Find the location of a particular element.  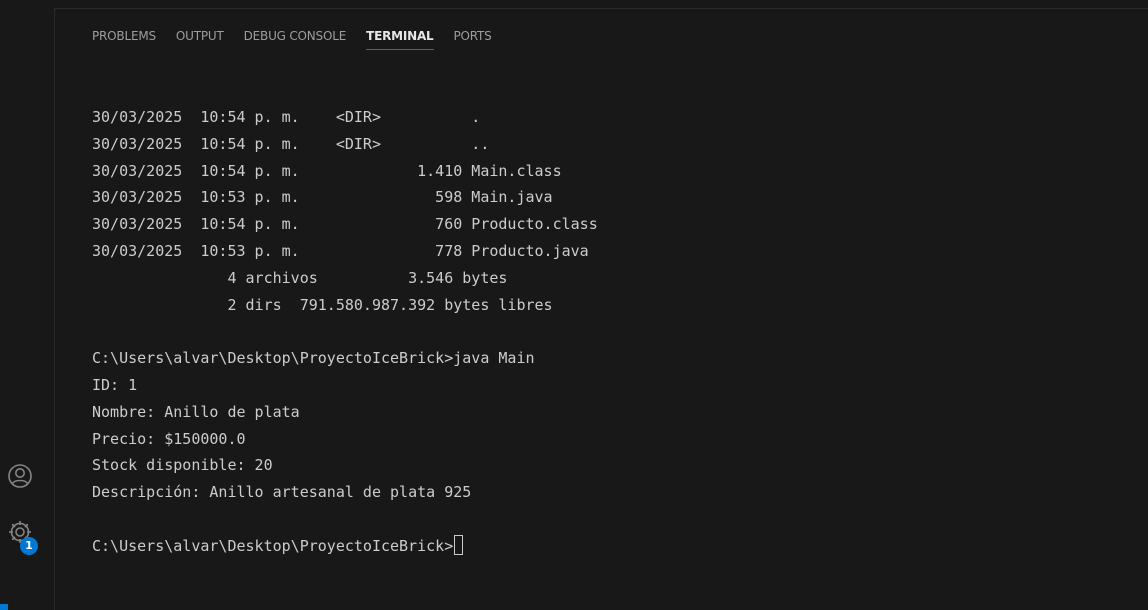

terminal-prompt-line: C:\Users\alvar\Desktop\ProyectoIceBrick> is located at coordinates (612, 546).